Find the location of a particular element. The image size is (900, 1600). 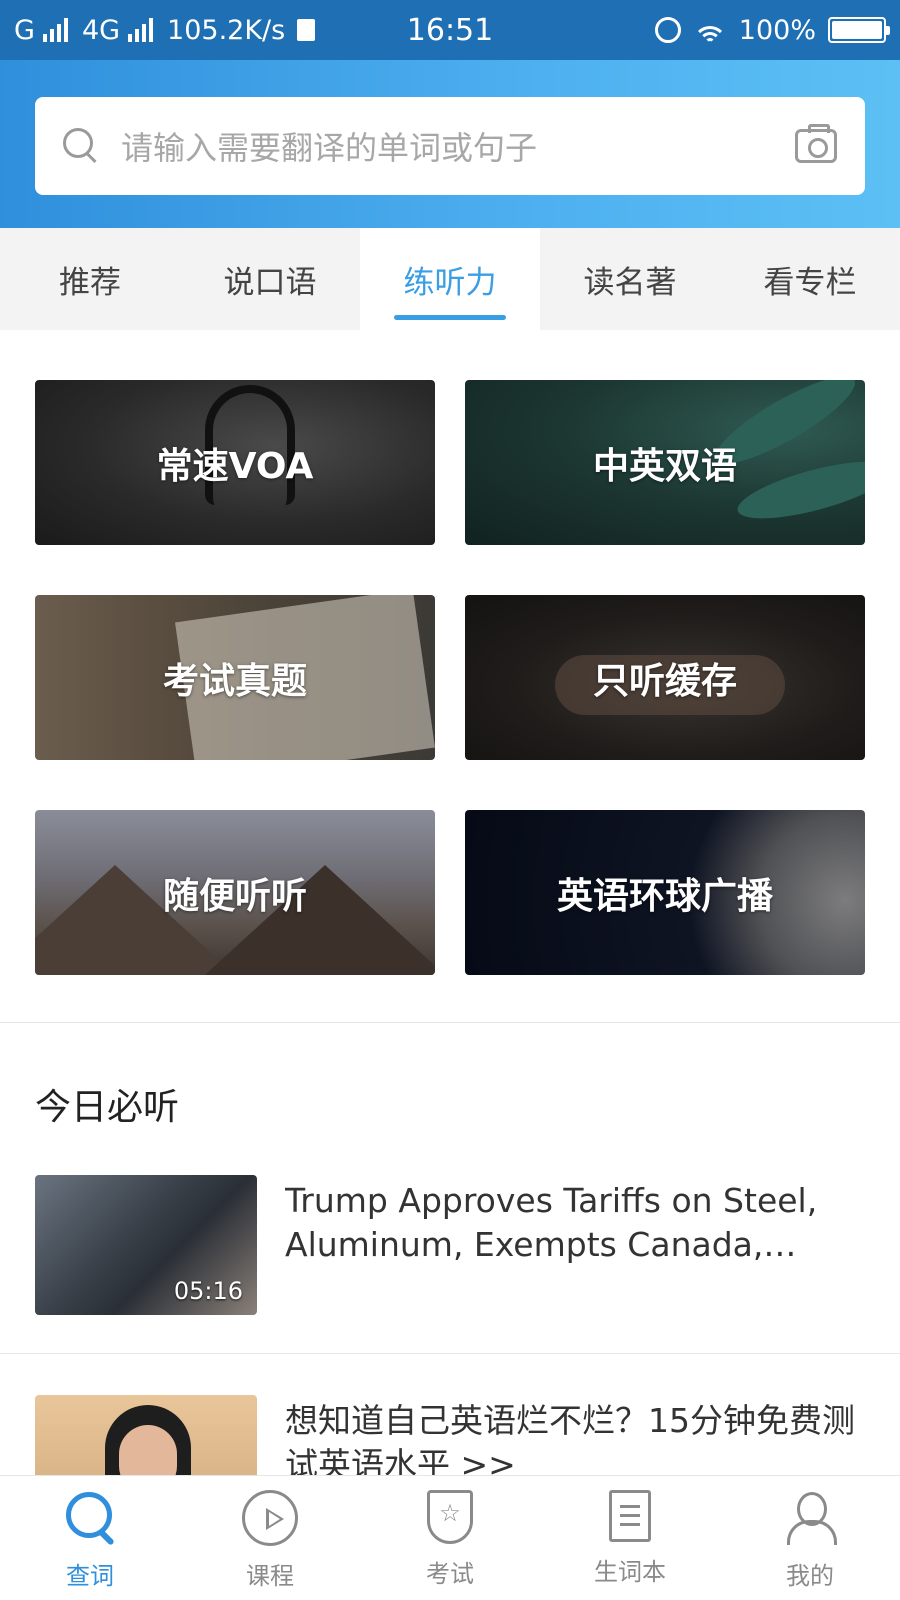

category-label: 考试真题 is located at coordinates (234, 681).